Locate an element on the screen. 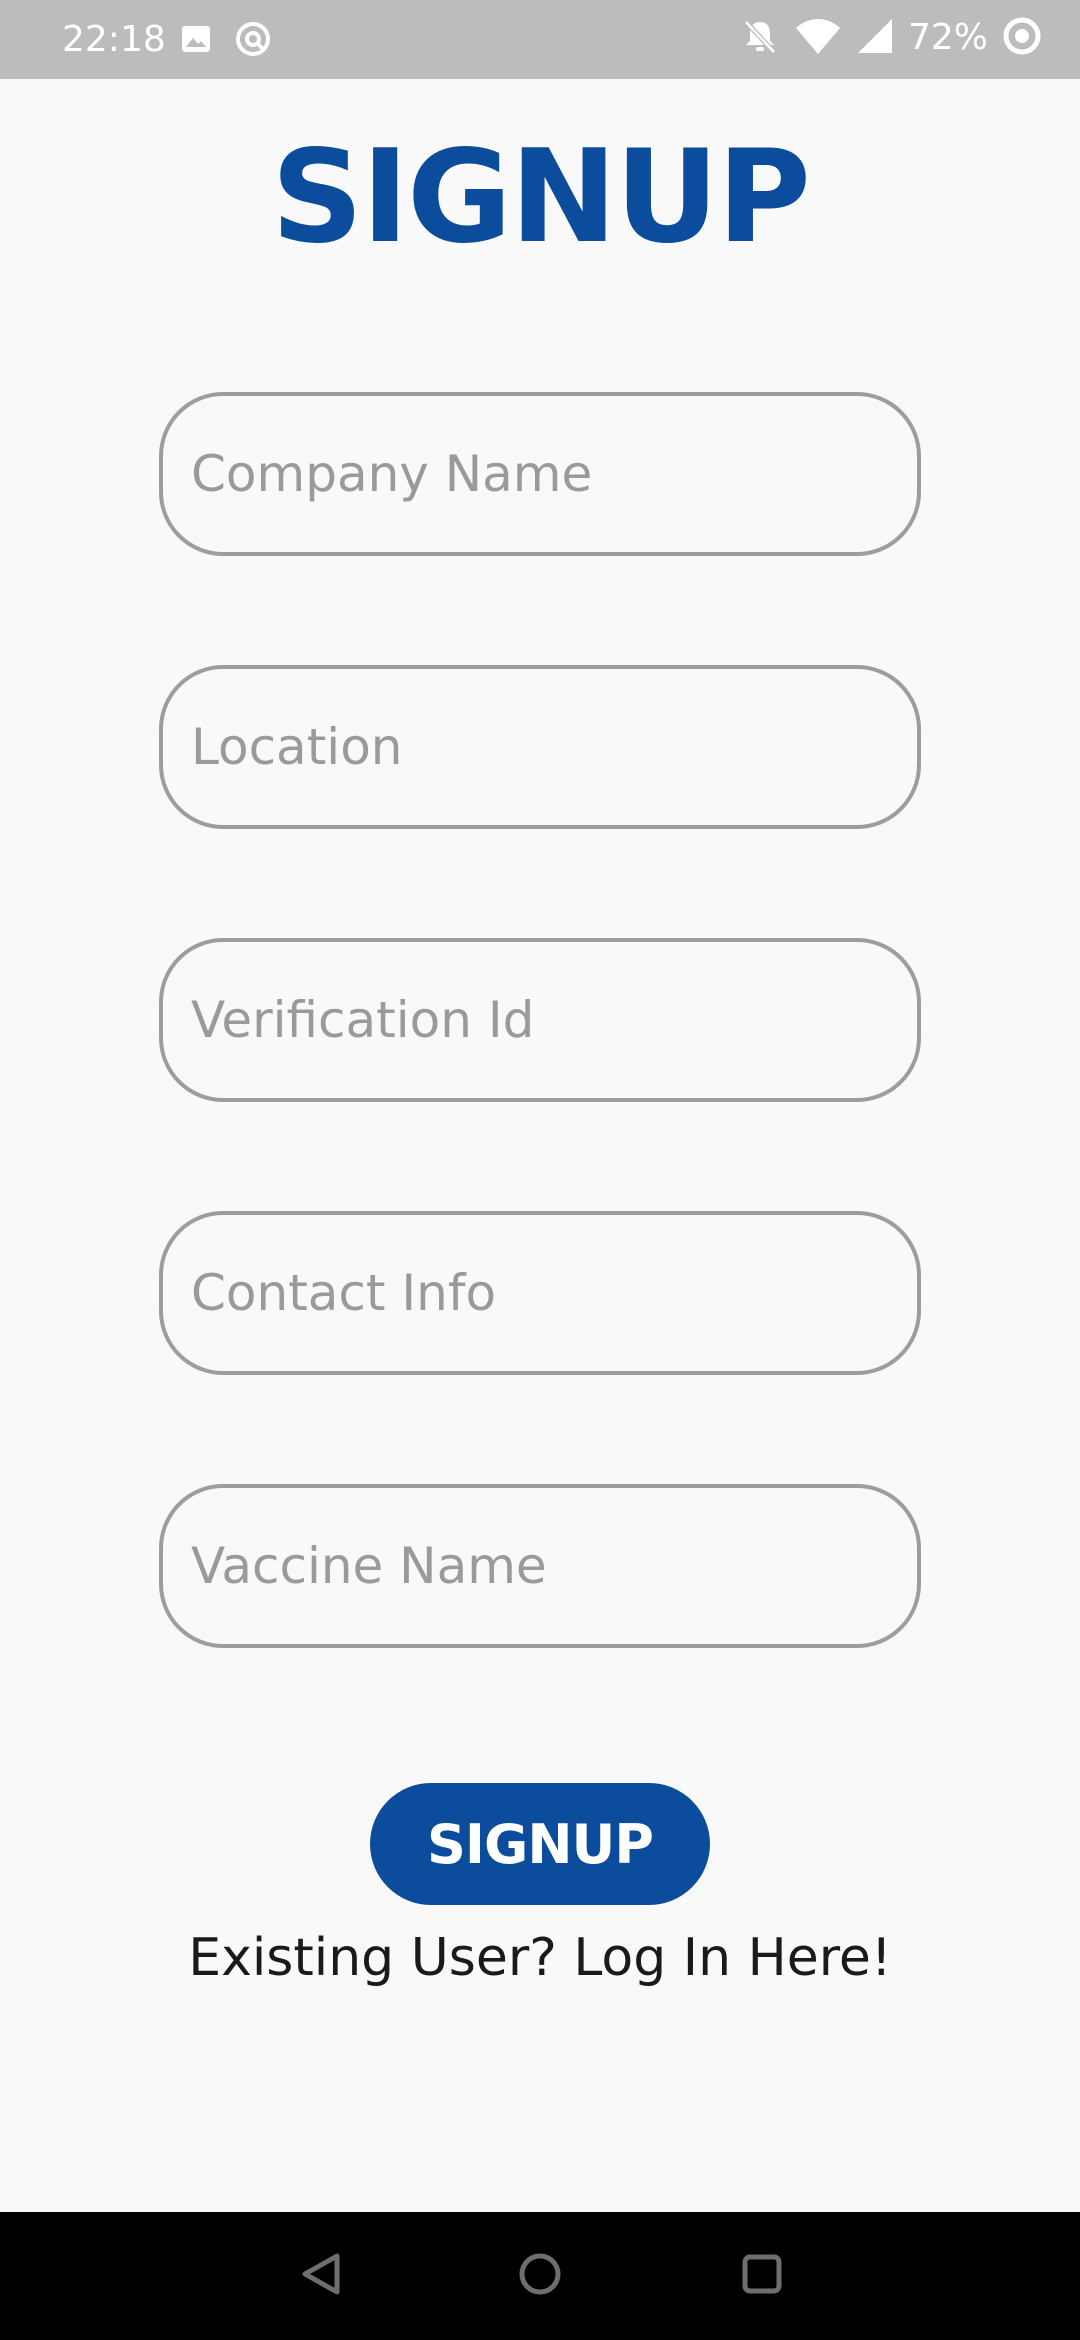 The image size is (1080, 2340). back-button is located at coordinates (321, 2276).